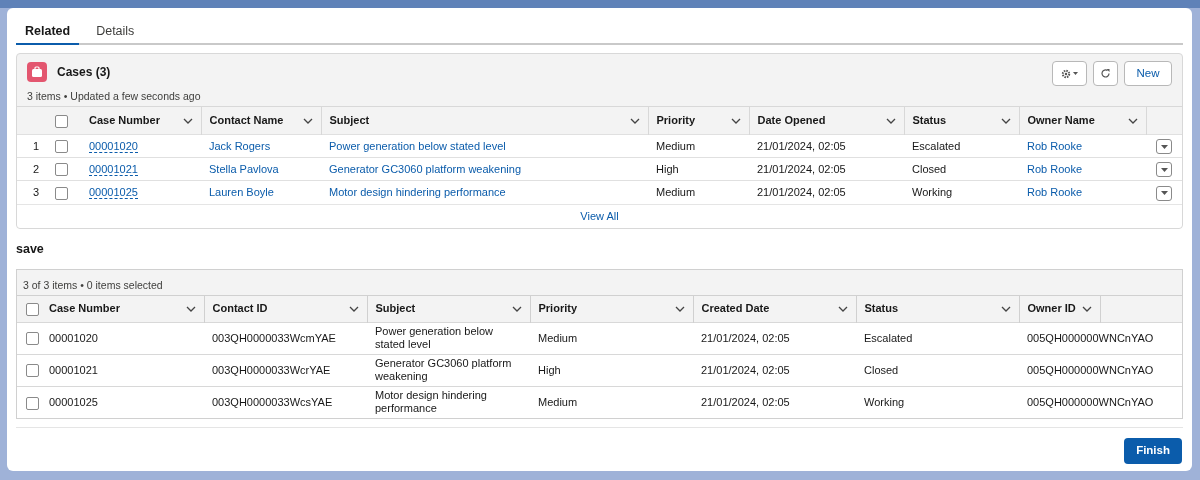 The image size is (1200, 480). I want to click on link: Generator GC3060 platform weakening, so click(425, 168).